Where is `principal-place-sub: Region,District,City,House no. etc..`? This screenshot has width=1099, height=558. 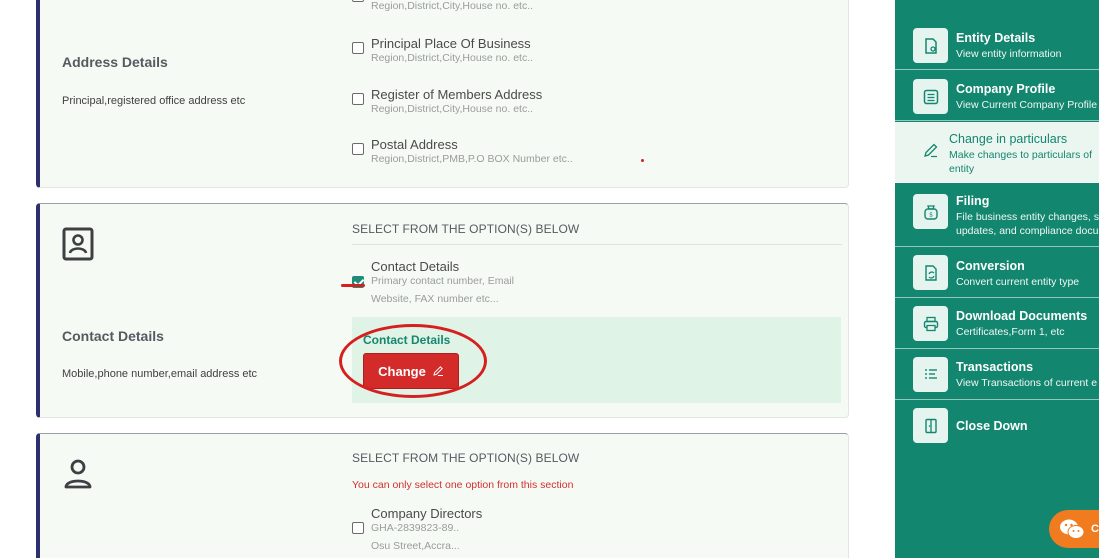 principal-place-sub: Region,District,City,House no. etc.. is located at coordinates (452, 58).